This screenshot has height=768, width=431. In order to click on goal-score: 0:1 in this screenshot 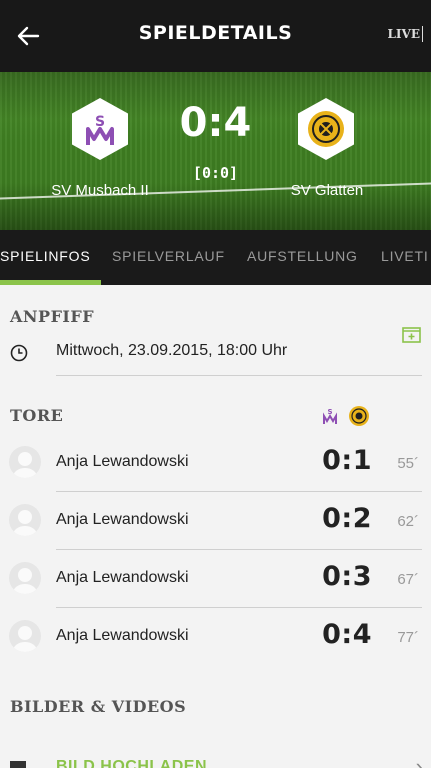, I will do `click(347, 460)`.